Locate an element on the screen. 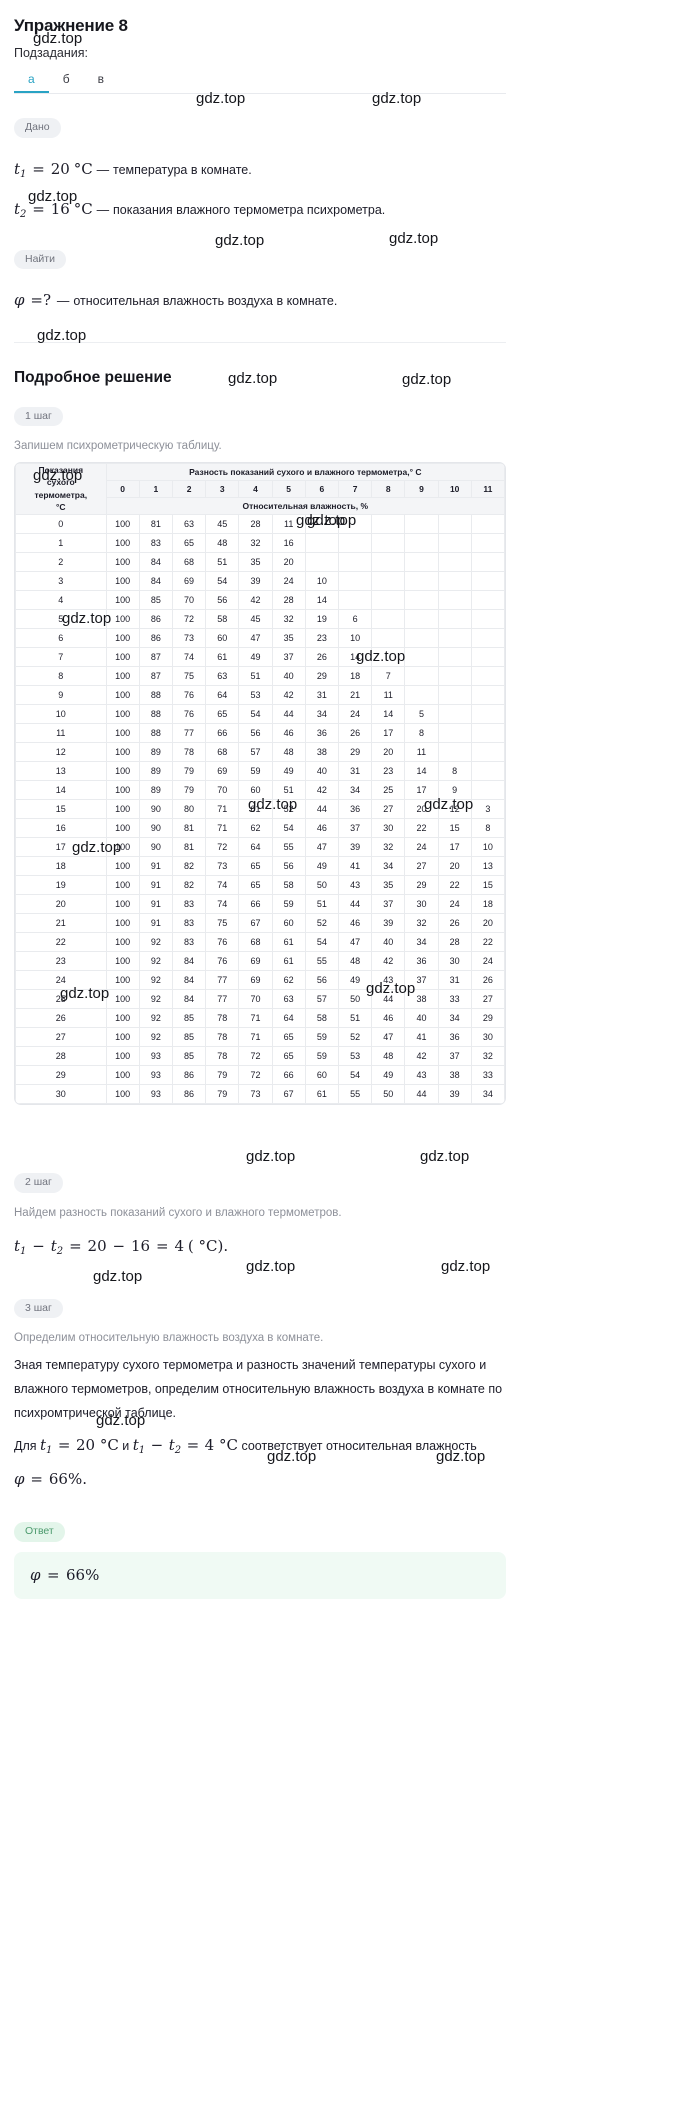 Image resolution: width=700 pixels, height=2113 pixels. corner-line: °С is located at coordinates (61, 507).